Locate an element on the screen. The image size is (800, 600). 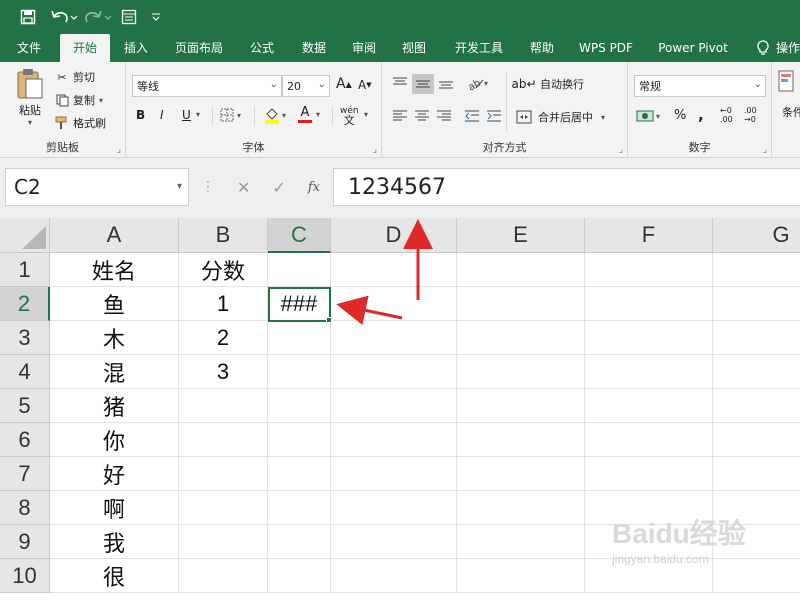
column-header-a: A is located at coordinates (114, 235).